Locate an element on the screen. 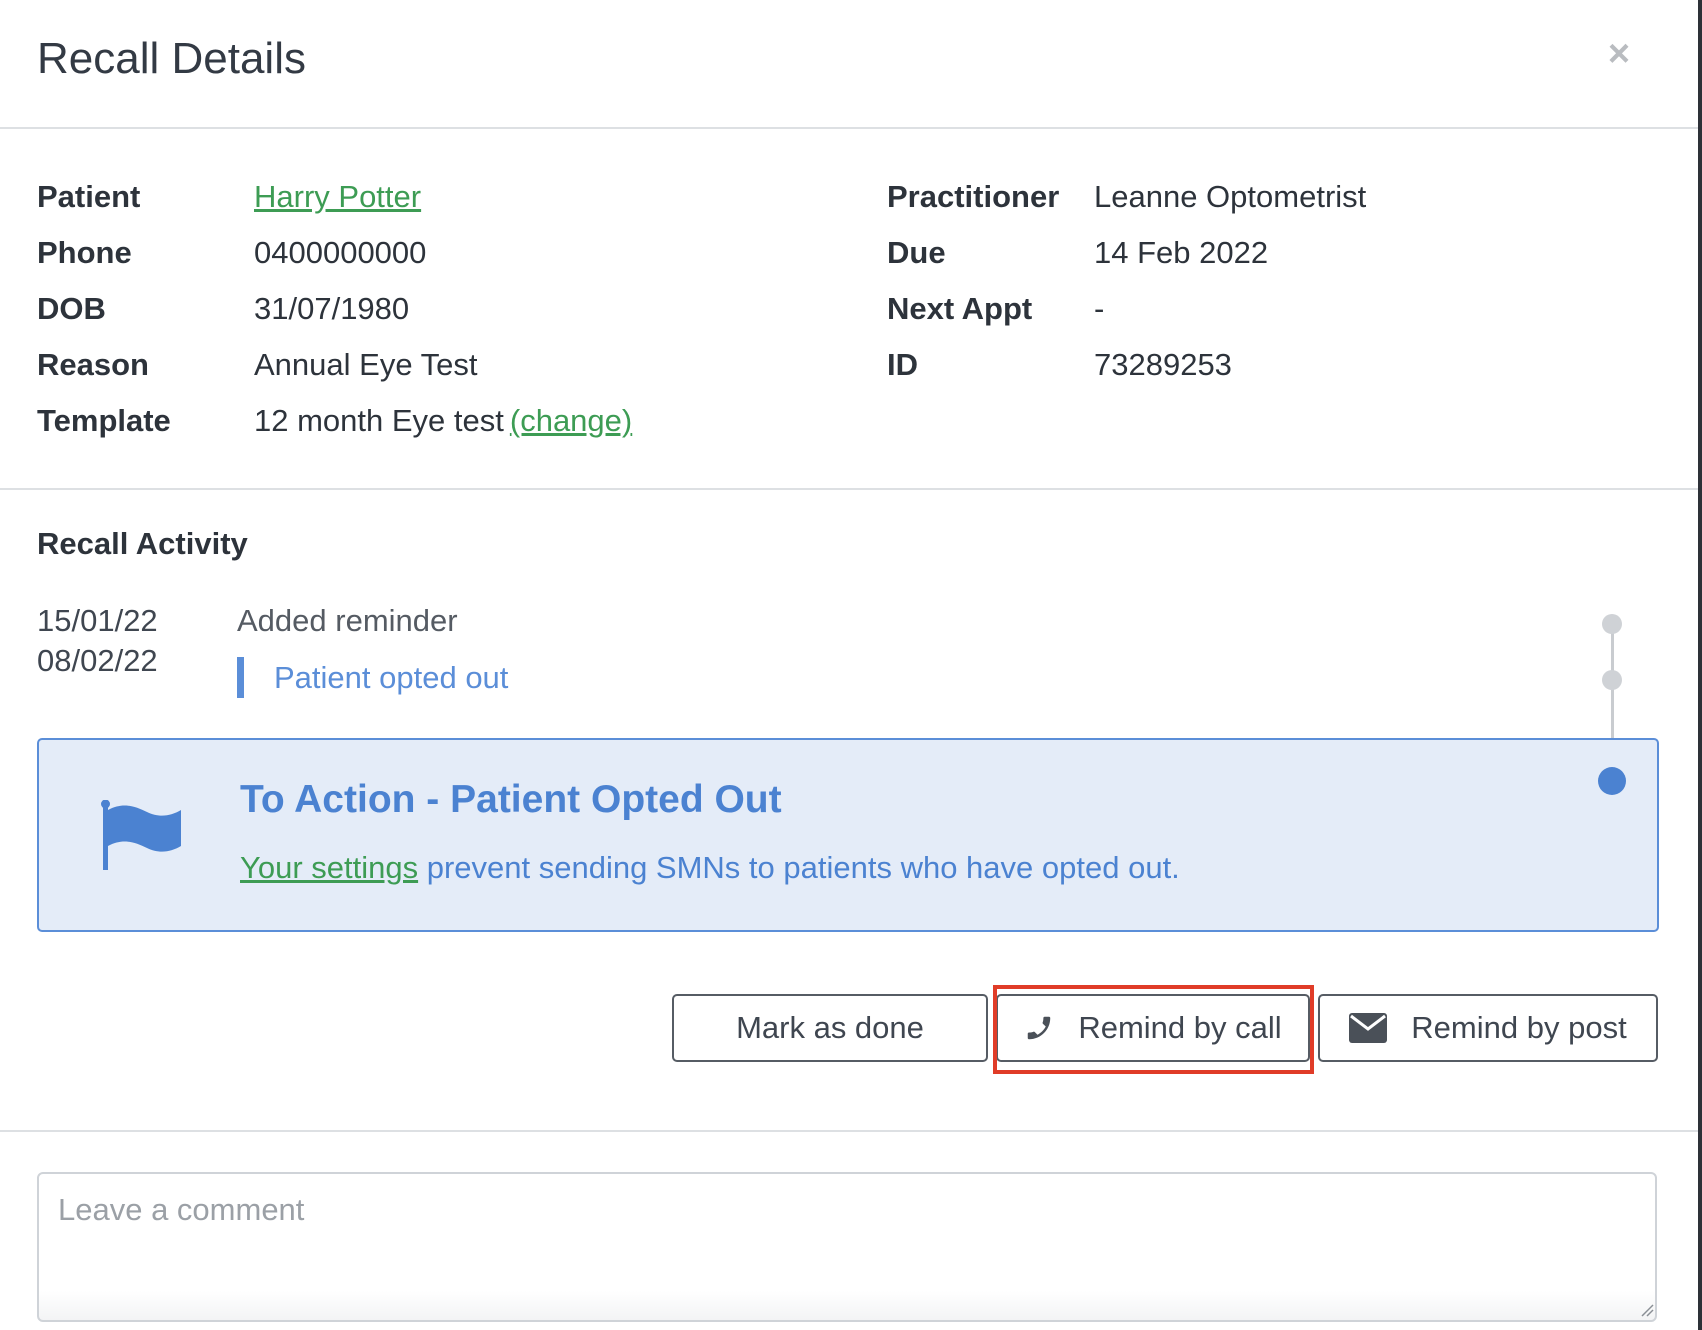 The width and height of the screenshot is (1702, 1330). detail-label: Template is located at coordinates (104, 420).